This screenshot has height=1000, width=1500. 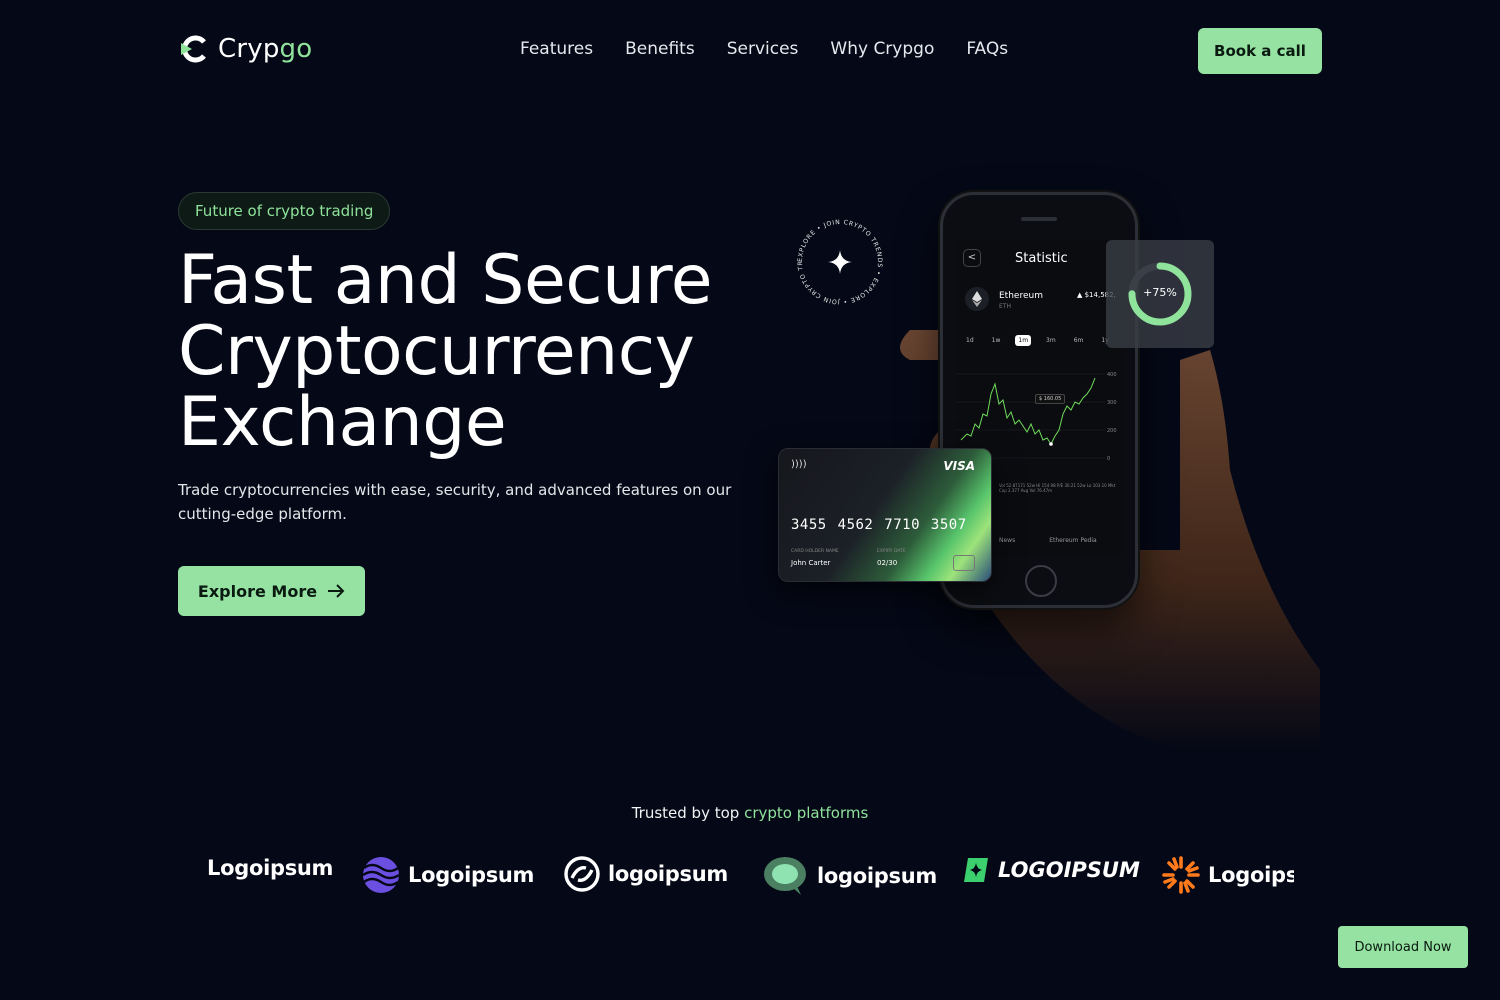 What do you see at coordinates (1050, 399) in the screenshot?
I see `chart-price-tag: $ 160.05` at bounding box center [1050, 399].